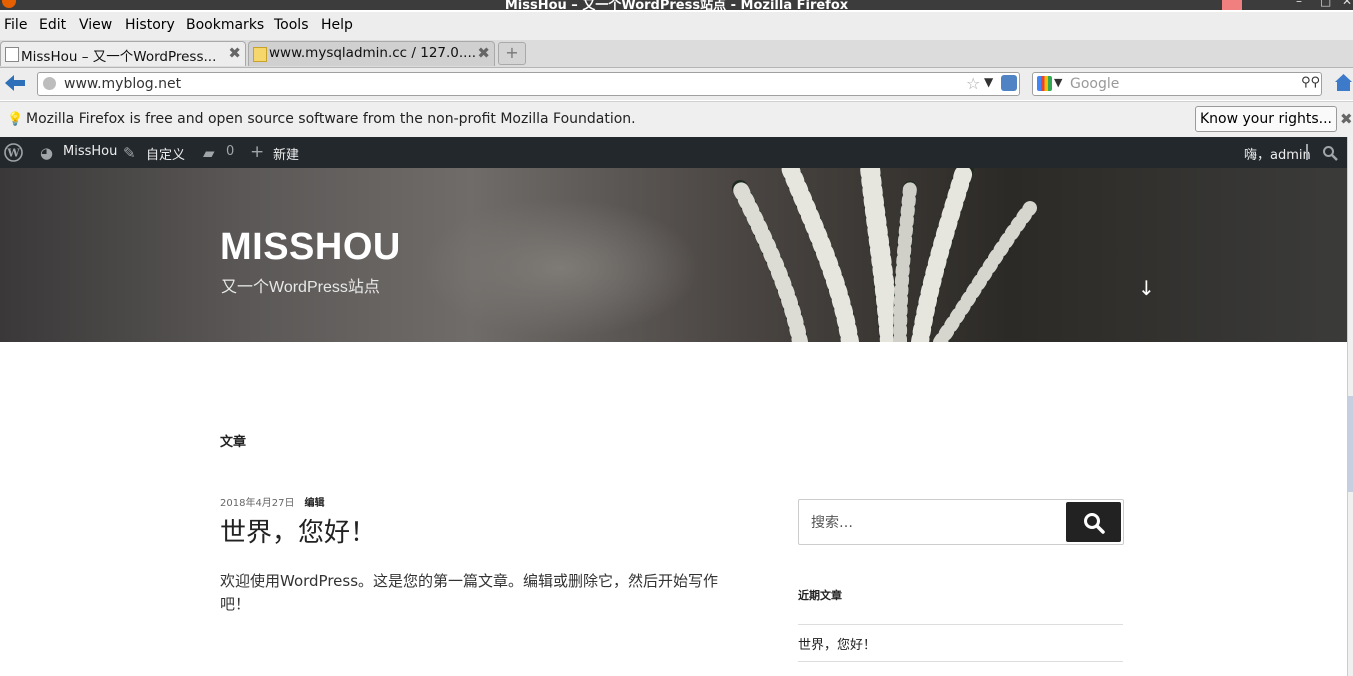 The image size is (1353, 676). What do you see at coordinates (1346, 119) in the screenshot?
I see `close-icon: ✖` at bounding box center [1346, 119].